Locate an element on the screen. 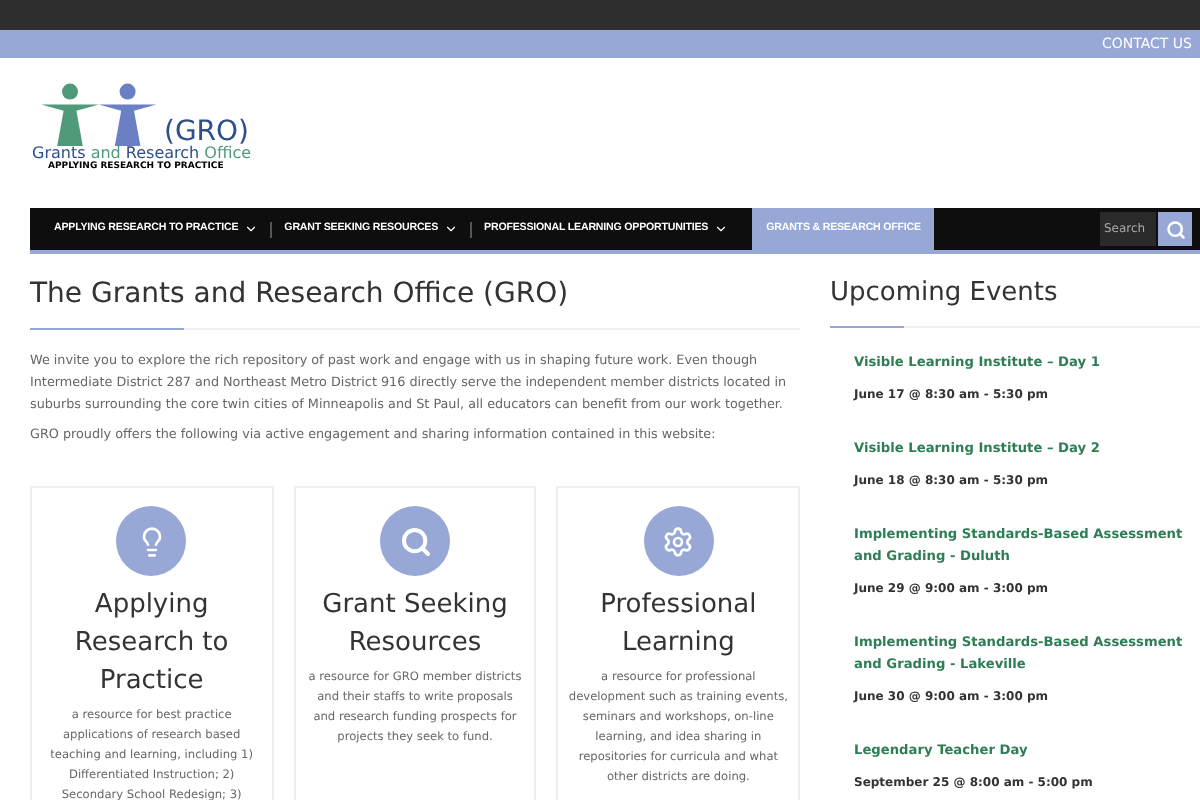 This screenshot has width=1200, height=800. page-title: The Grants and Research Office (GRO) is located at coordinates (300, 295).